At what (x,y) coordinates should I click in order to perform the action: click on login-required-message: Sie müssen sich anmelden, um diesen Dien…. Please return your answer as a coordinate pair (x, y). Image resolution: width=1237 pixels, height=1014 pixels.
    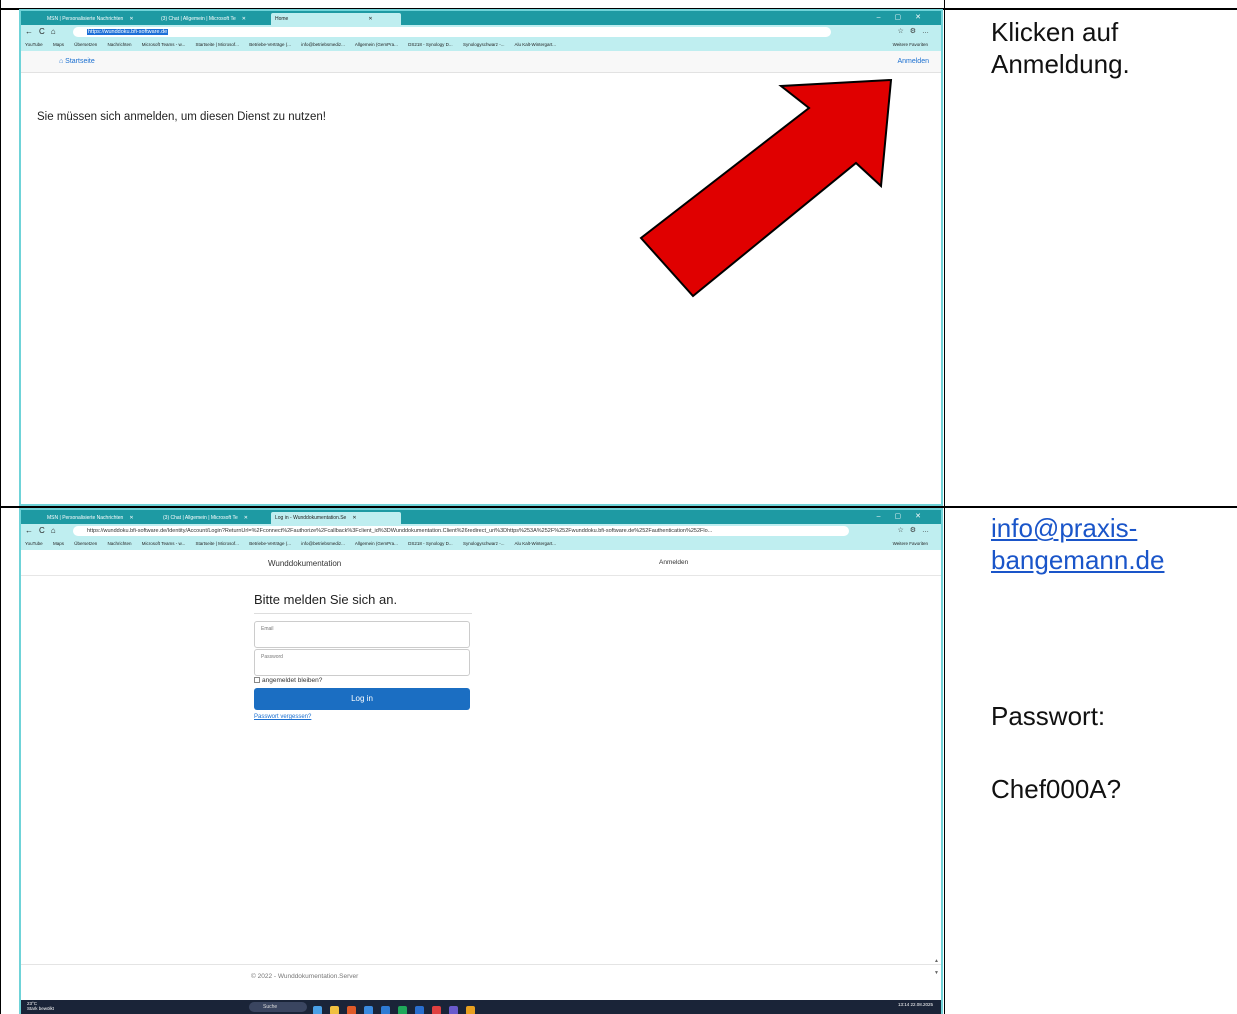
    Looking at the image, I should click on (181, 117).